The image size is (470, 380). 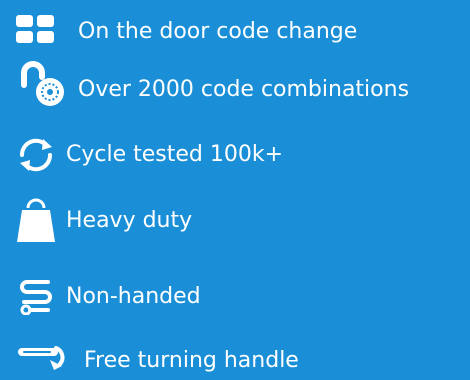 I want to click on grid-squares-icon, so click(x=35, y=29).